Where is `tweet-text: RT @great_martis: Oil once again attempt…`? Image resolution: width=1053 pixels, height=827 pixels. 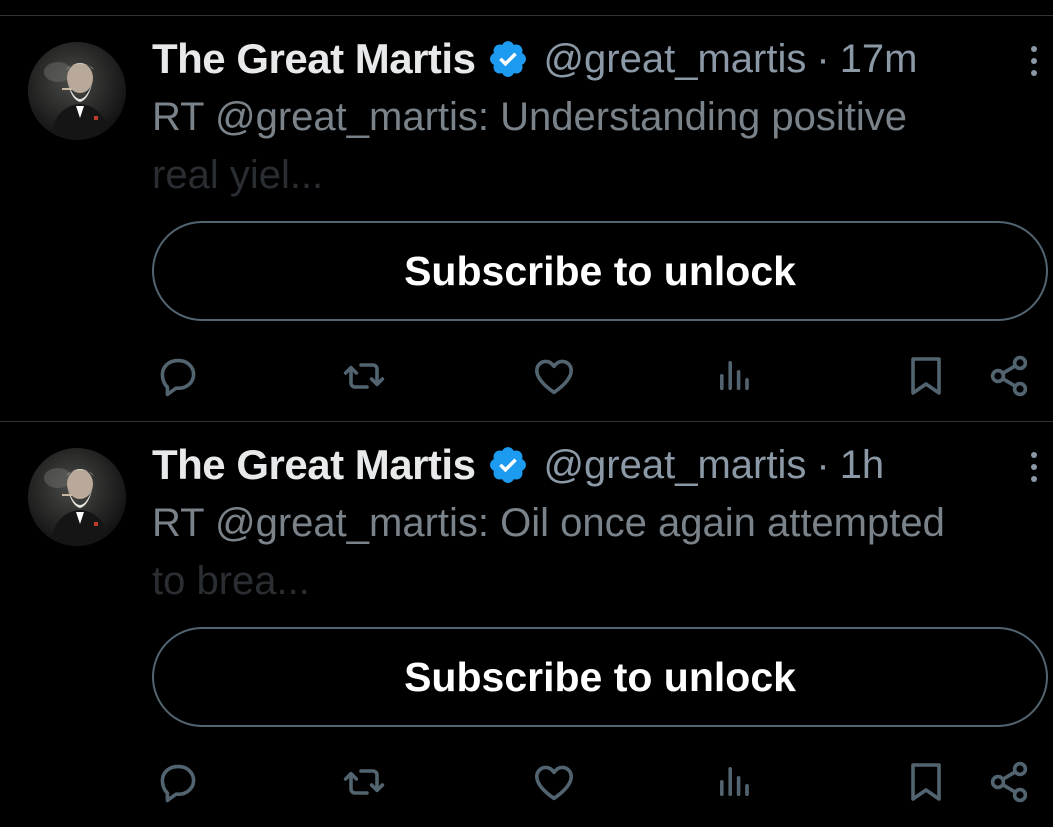
tweet-text: RT @great_martis: Oil once again attempt… is located at coordinates (599, 552).